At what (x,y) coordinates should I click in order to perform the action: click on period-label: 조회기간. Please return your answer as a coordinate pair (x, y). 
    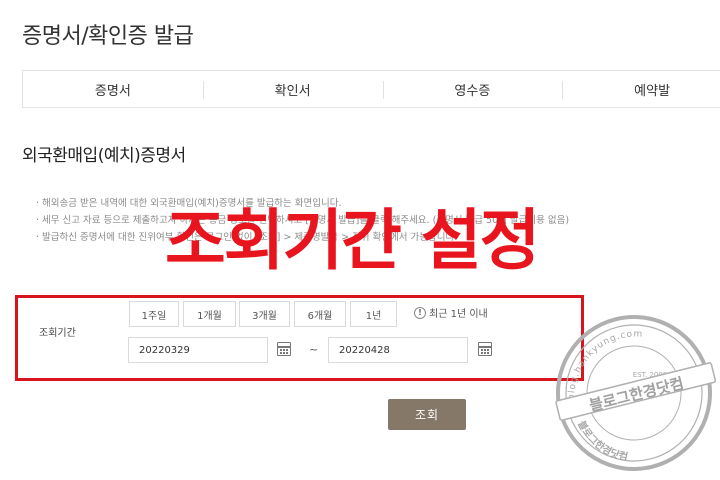
    Looking at the image, I should click on (57, 333).